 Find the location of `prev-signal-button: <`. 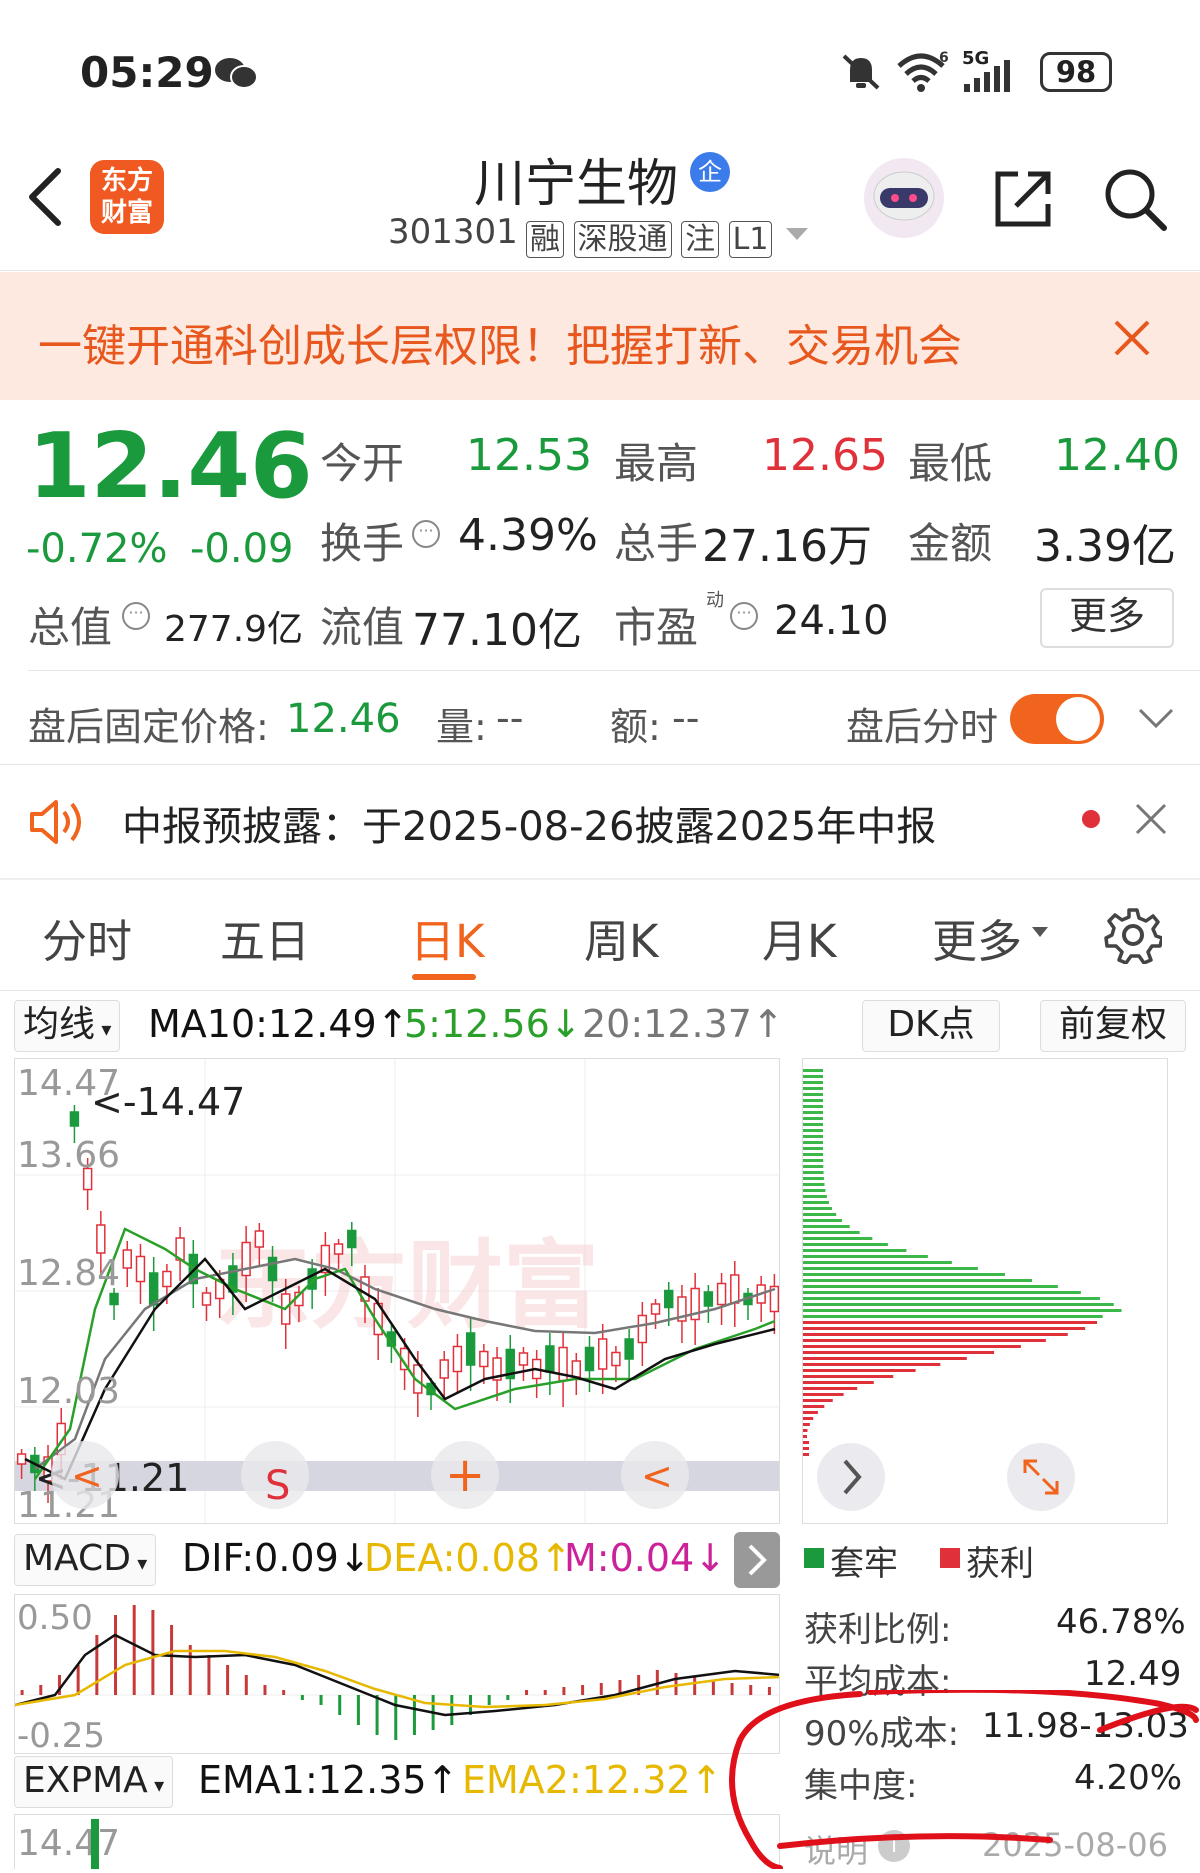

prev-signal-button: < is located at coordinates (87, 1476).